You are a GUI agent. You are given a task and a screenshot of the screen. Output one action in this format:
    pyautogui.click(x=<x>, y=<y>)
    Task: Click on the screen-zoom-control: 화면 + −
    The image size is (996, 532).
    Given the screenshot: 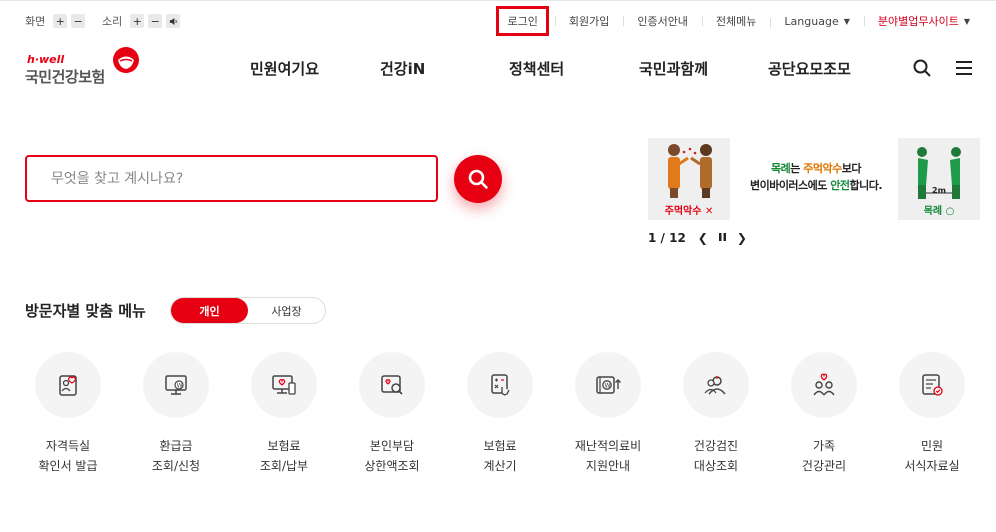 What is the action you would take?
    pyautogui.click(x=57, y=21)
    